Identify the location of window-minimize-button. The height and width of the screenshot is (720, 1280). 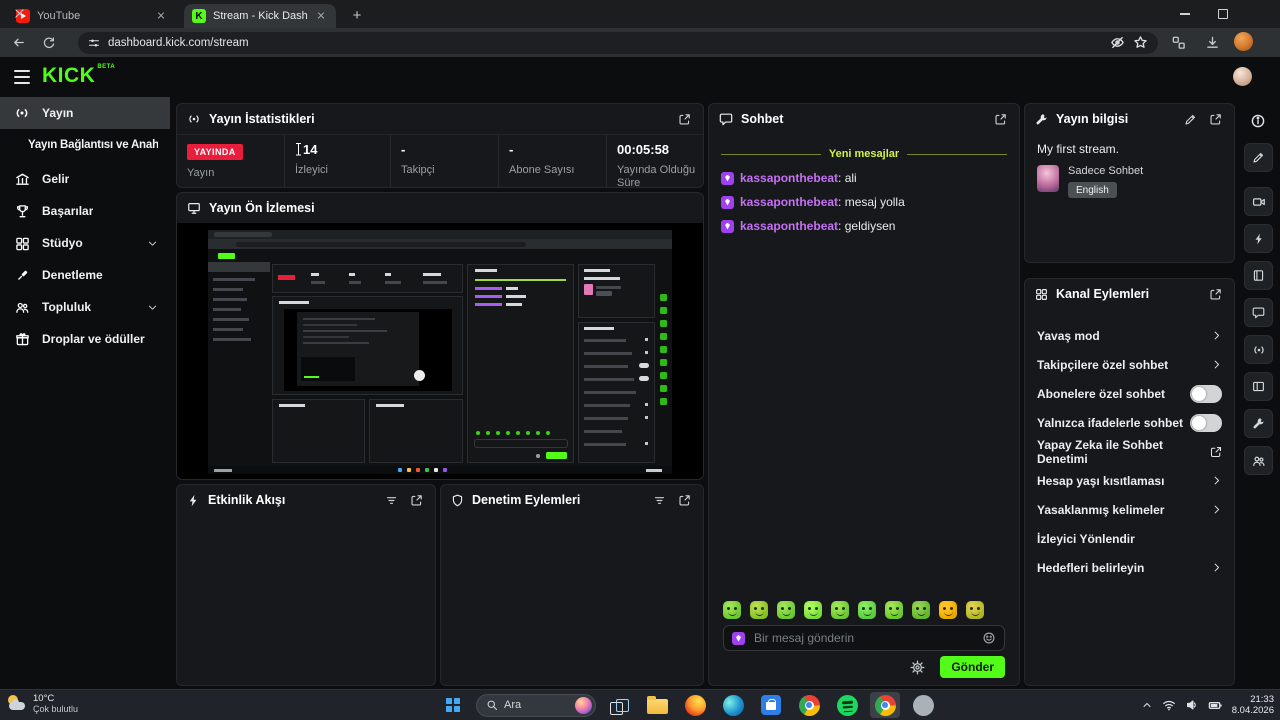
(1185, 14).